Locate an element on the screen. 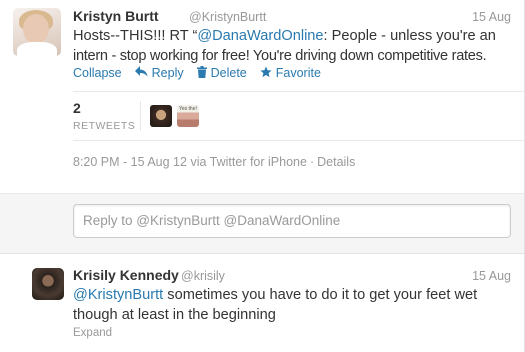  tweet-timestamp: 8:20 PM - 15 Aug 12 is located at coordinates (130, 162).